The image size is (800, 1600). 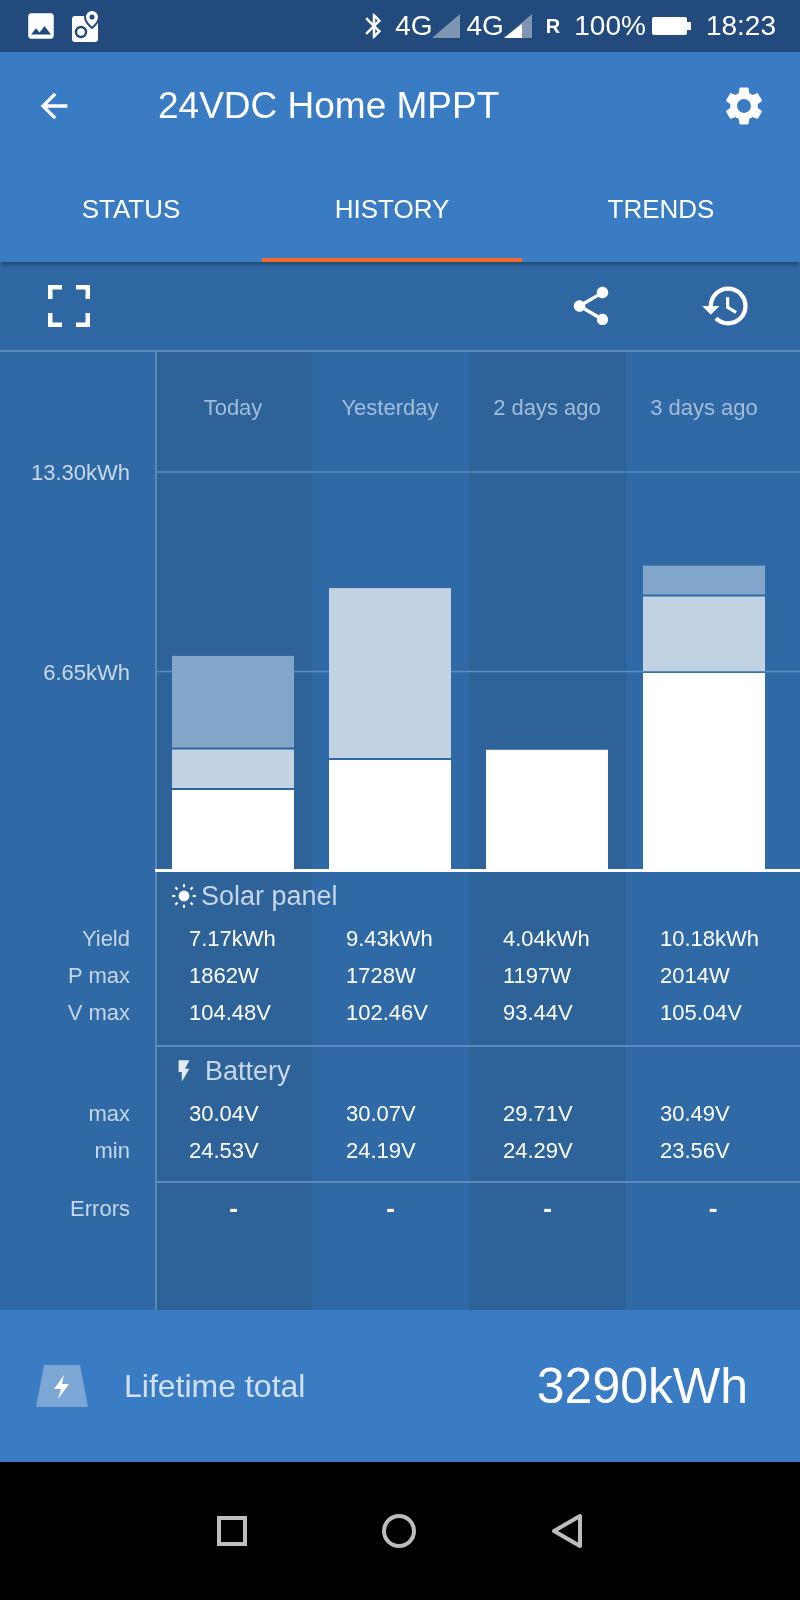 I want to click on value-text: 9.43kWh, so click(x=389, y=938).